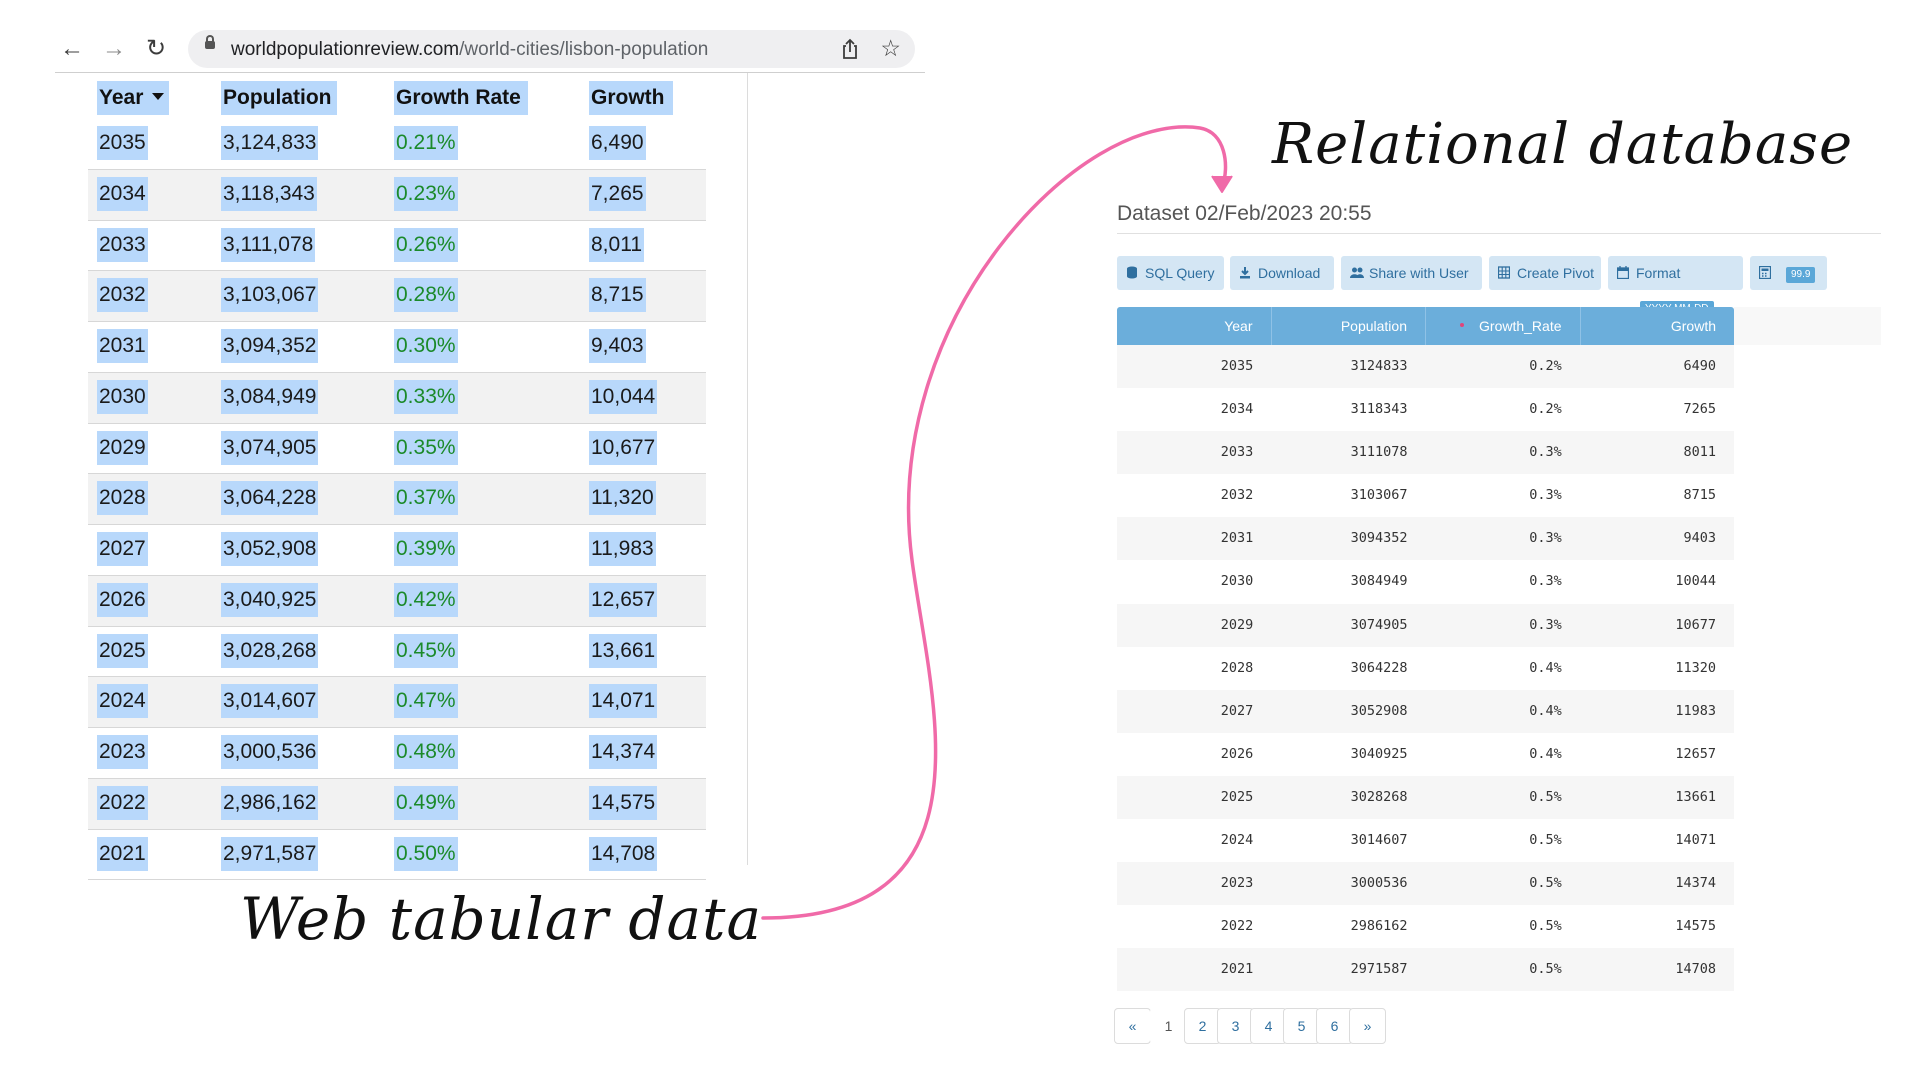 This screenshot has width=1920, height=1080. What do you see at coordinates (1425, 926) in the screenshot?
I see `db-table-row: 2022 2986162 0.5% 14575` at bounding box center [1425, 926].